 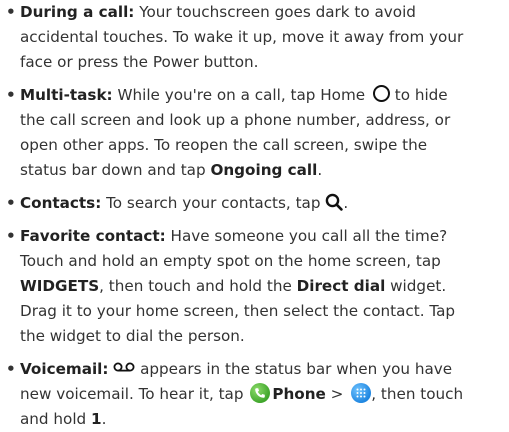 I want to click on item-title: Favorite contact:, so click(x=93, y=236).